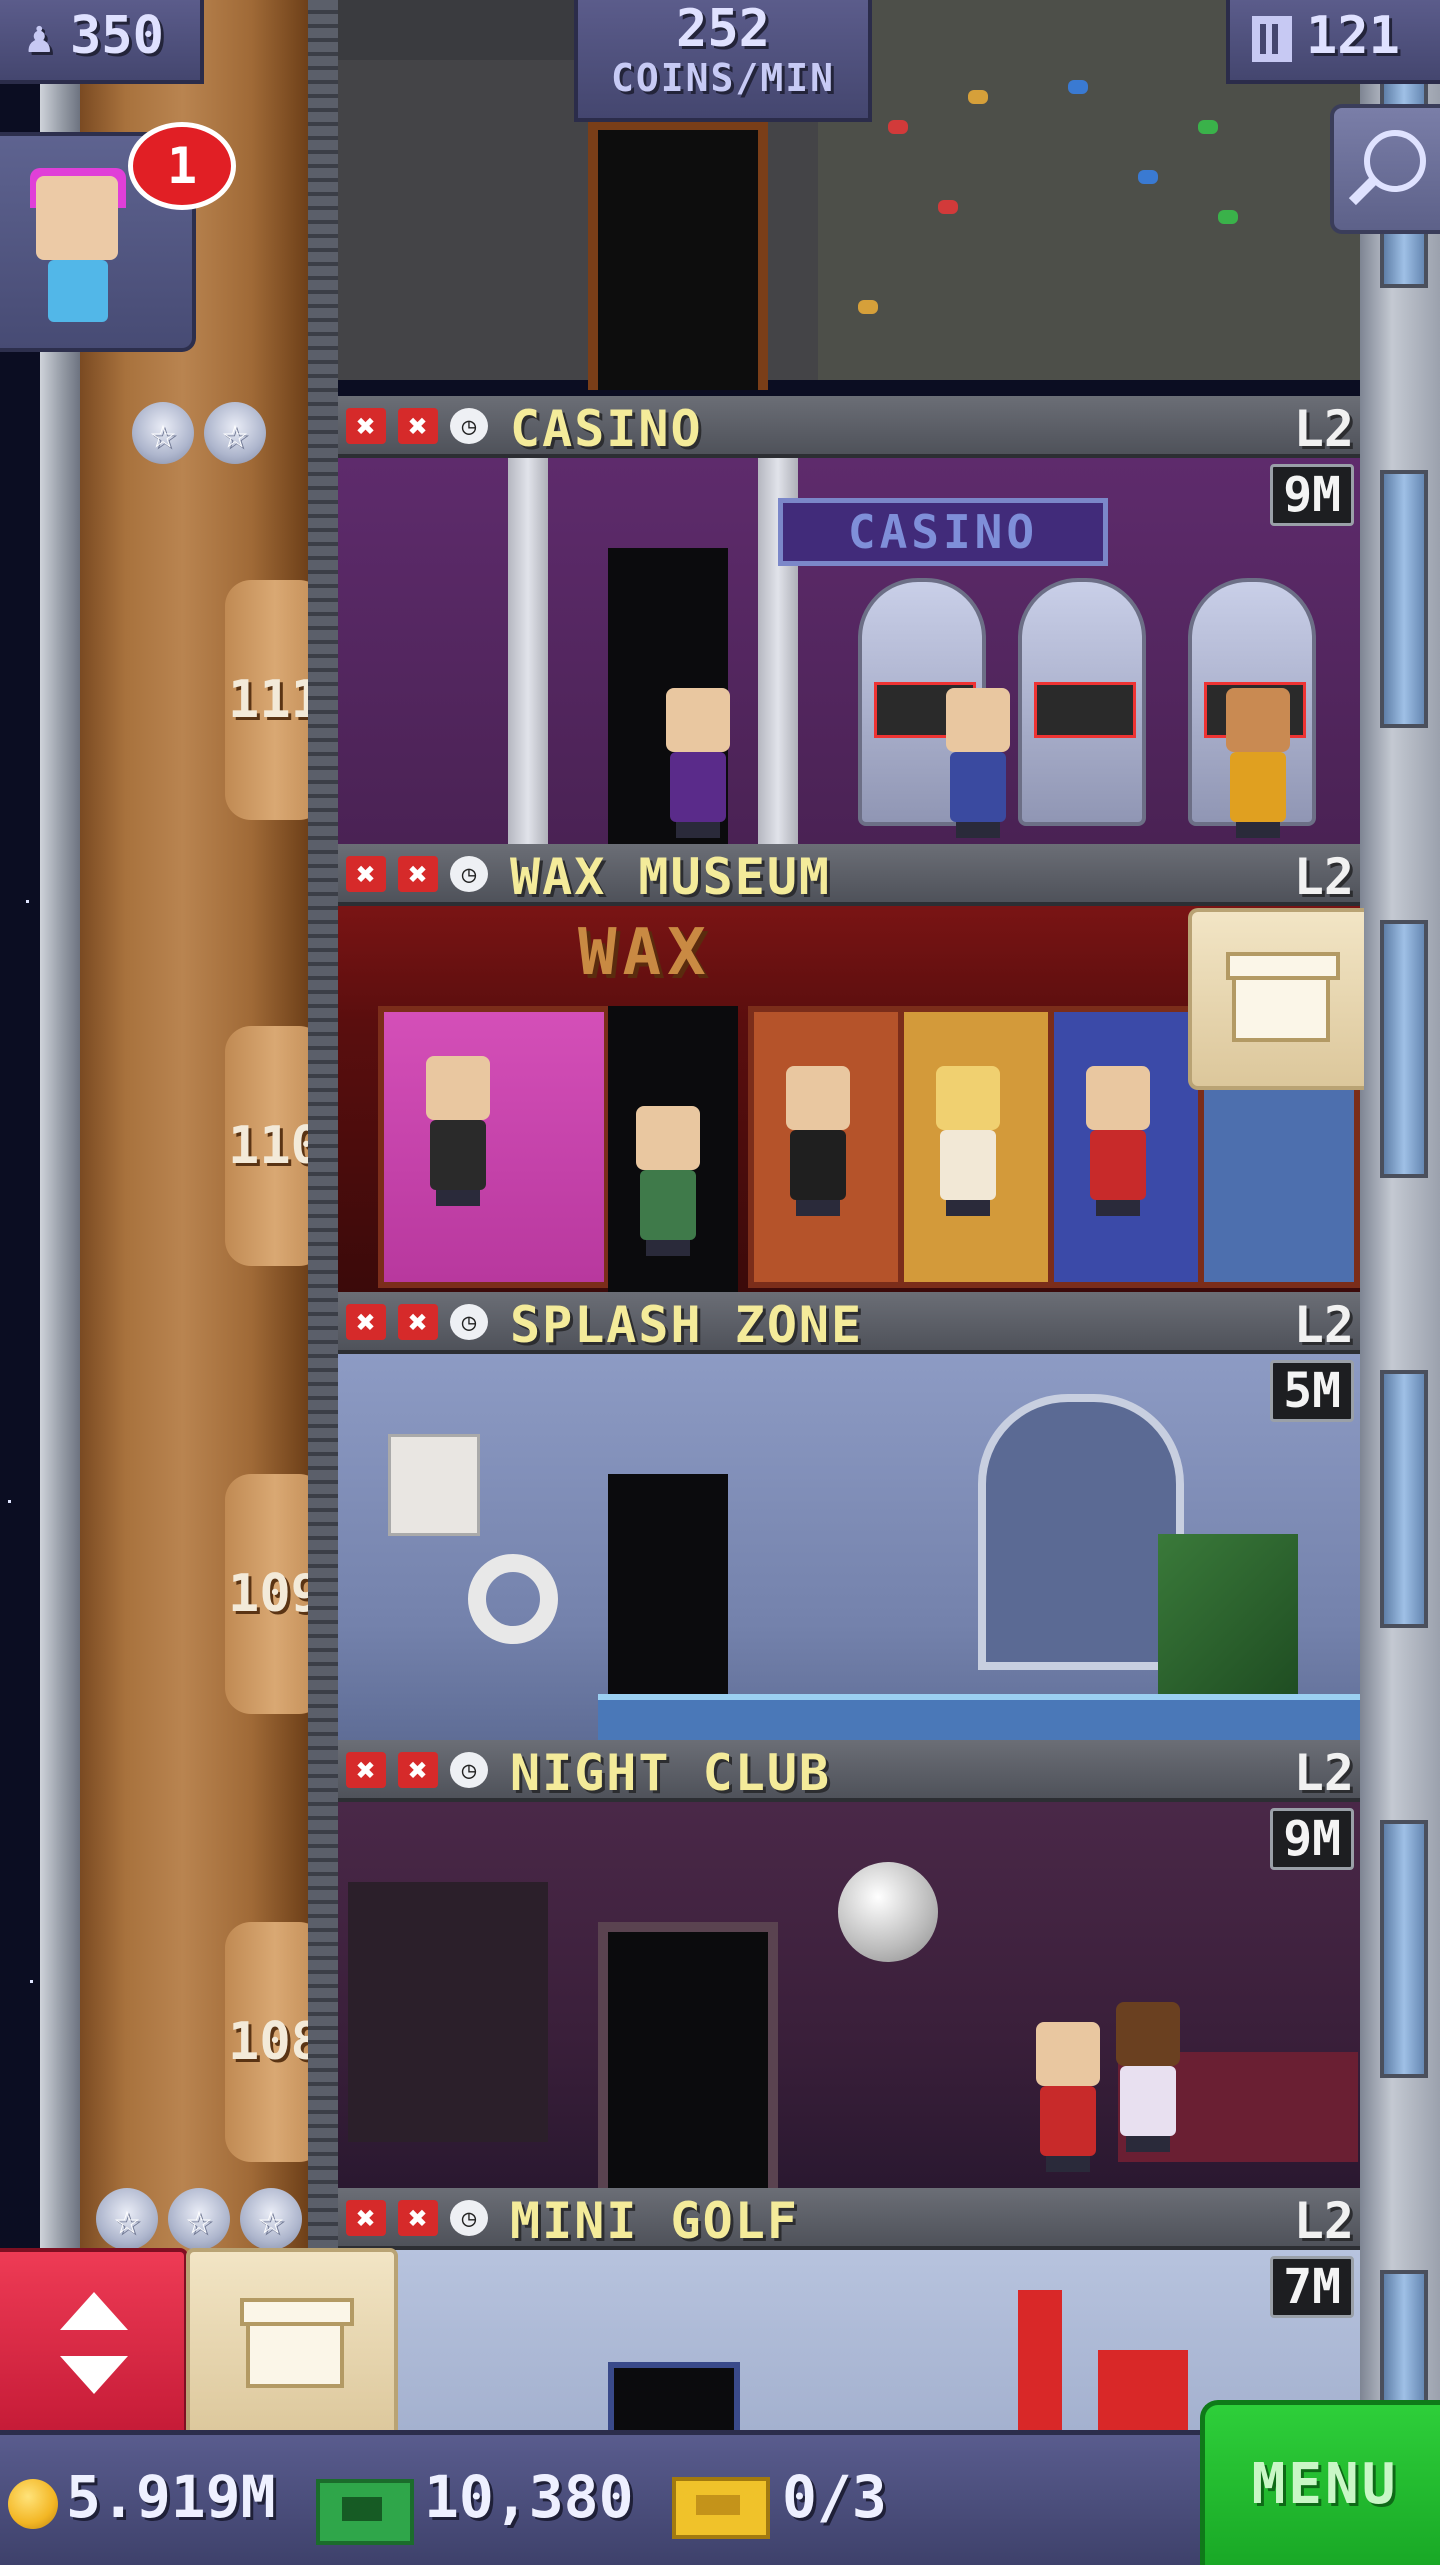  I want to click on floor-splash-zone: ✖ ✖ ◷ SPLASH ZONE L2 5M, so click(849, 1519).